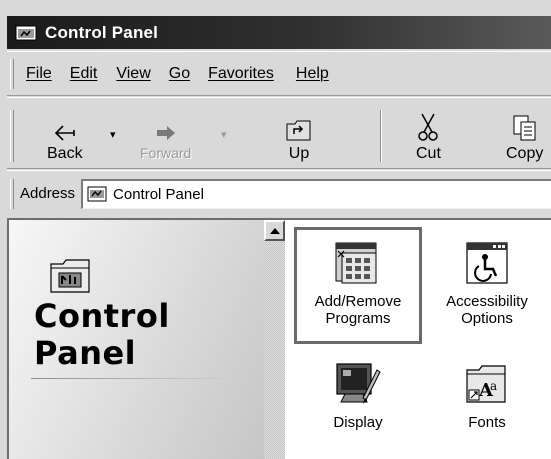 The height and width of the screenshot is (459, 551). I want to click on menu-view: View, so click(133, 74).